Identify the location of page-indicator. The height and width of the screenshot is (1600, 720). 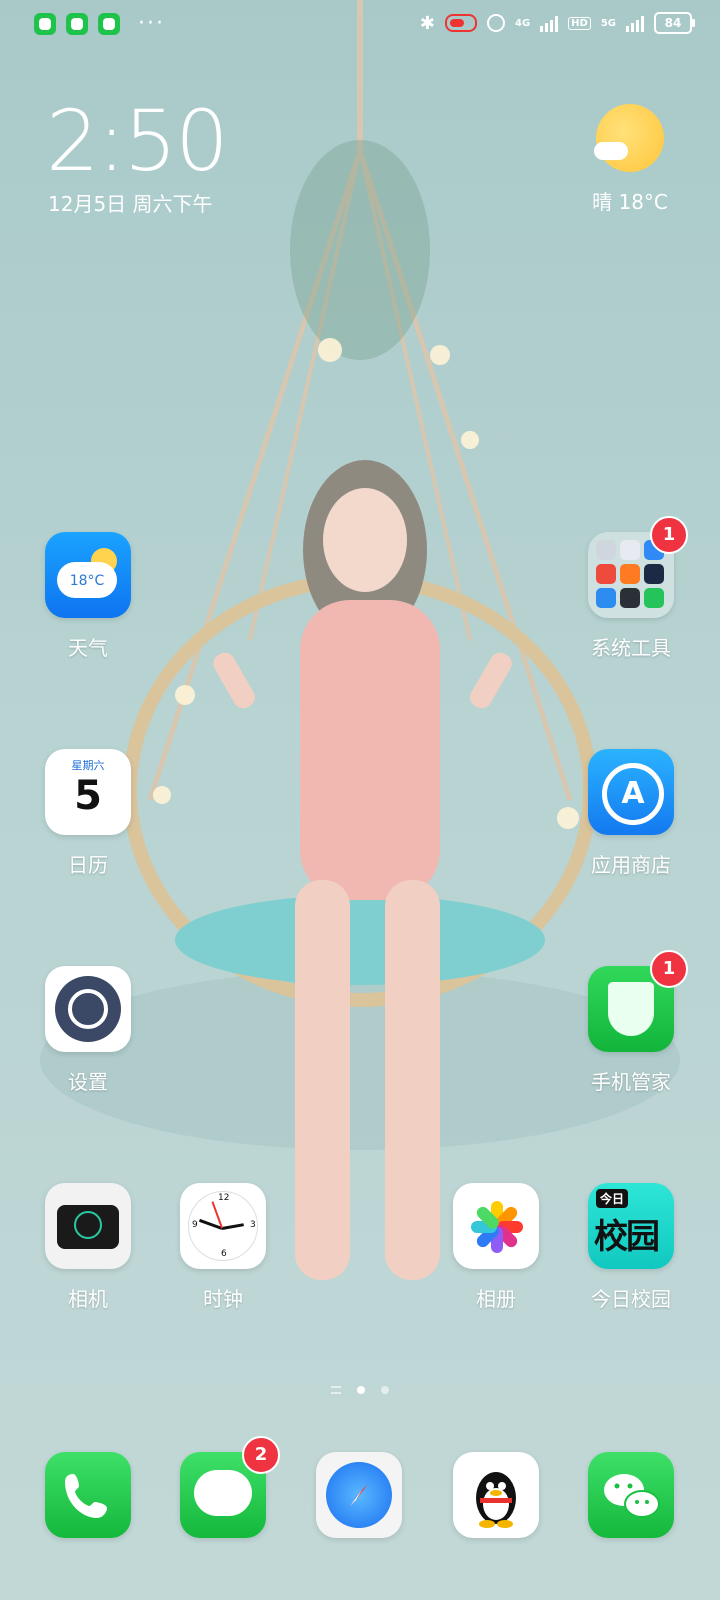
(360, 1390).